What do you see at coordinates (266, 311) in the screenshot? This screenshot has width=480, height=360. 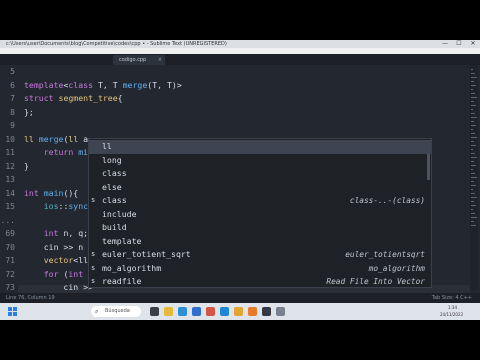 I see `terminal-icon` at bounding box center [266, 311].